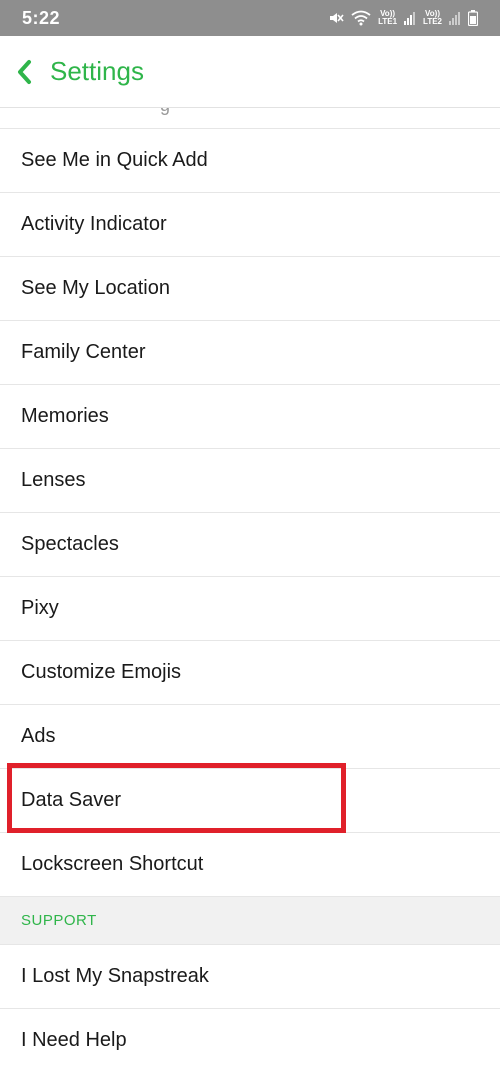 The width and height of the screenshot is (500, 1072). I want to click on settings-item-lockscreen-shortcut: Lockscreen Shortcut, so click(250, 865).